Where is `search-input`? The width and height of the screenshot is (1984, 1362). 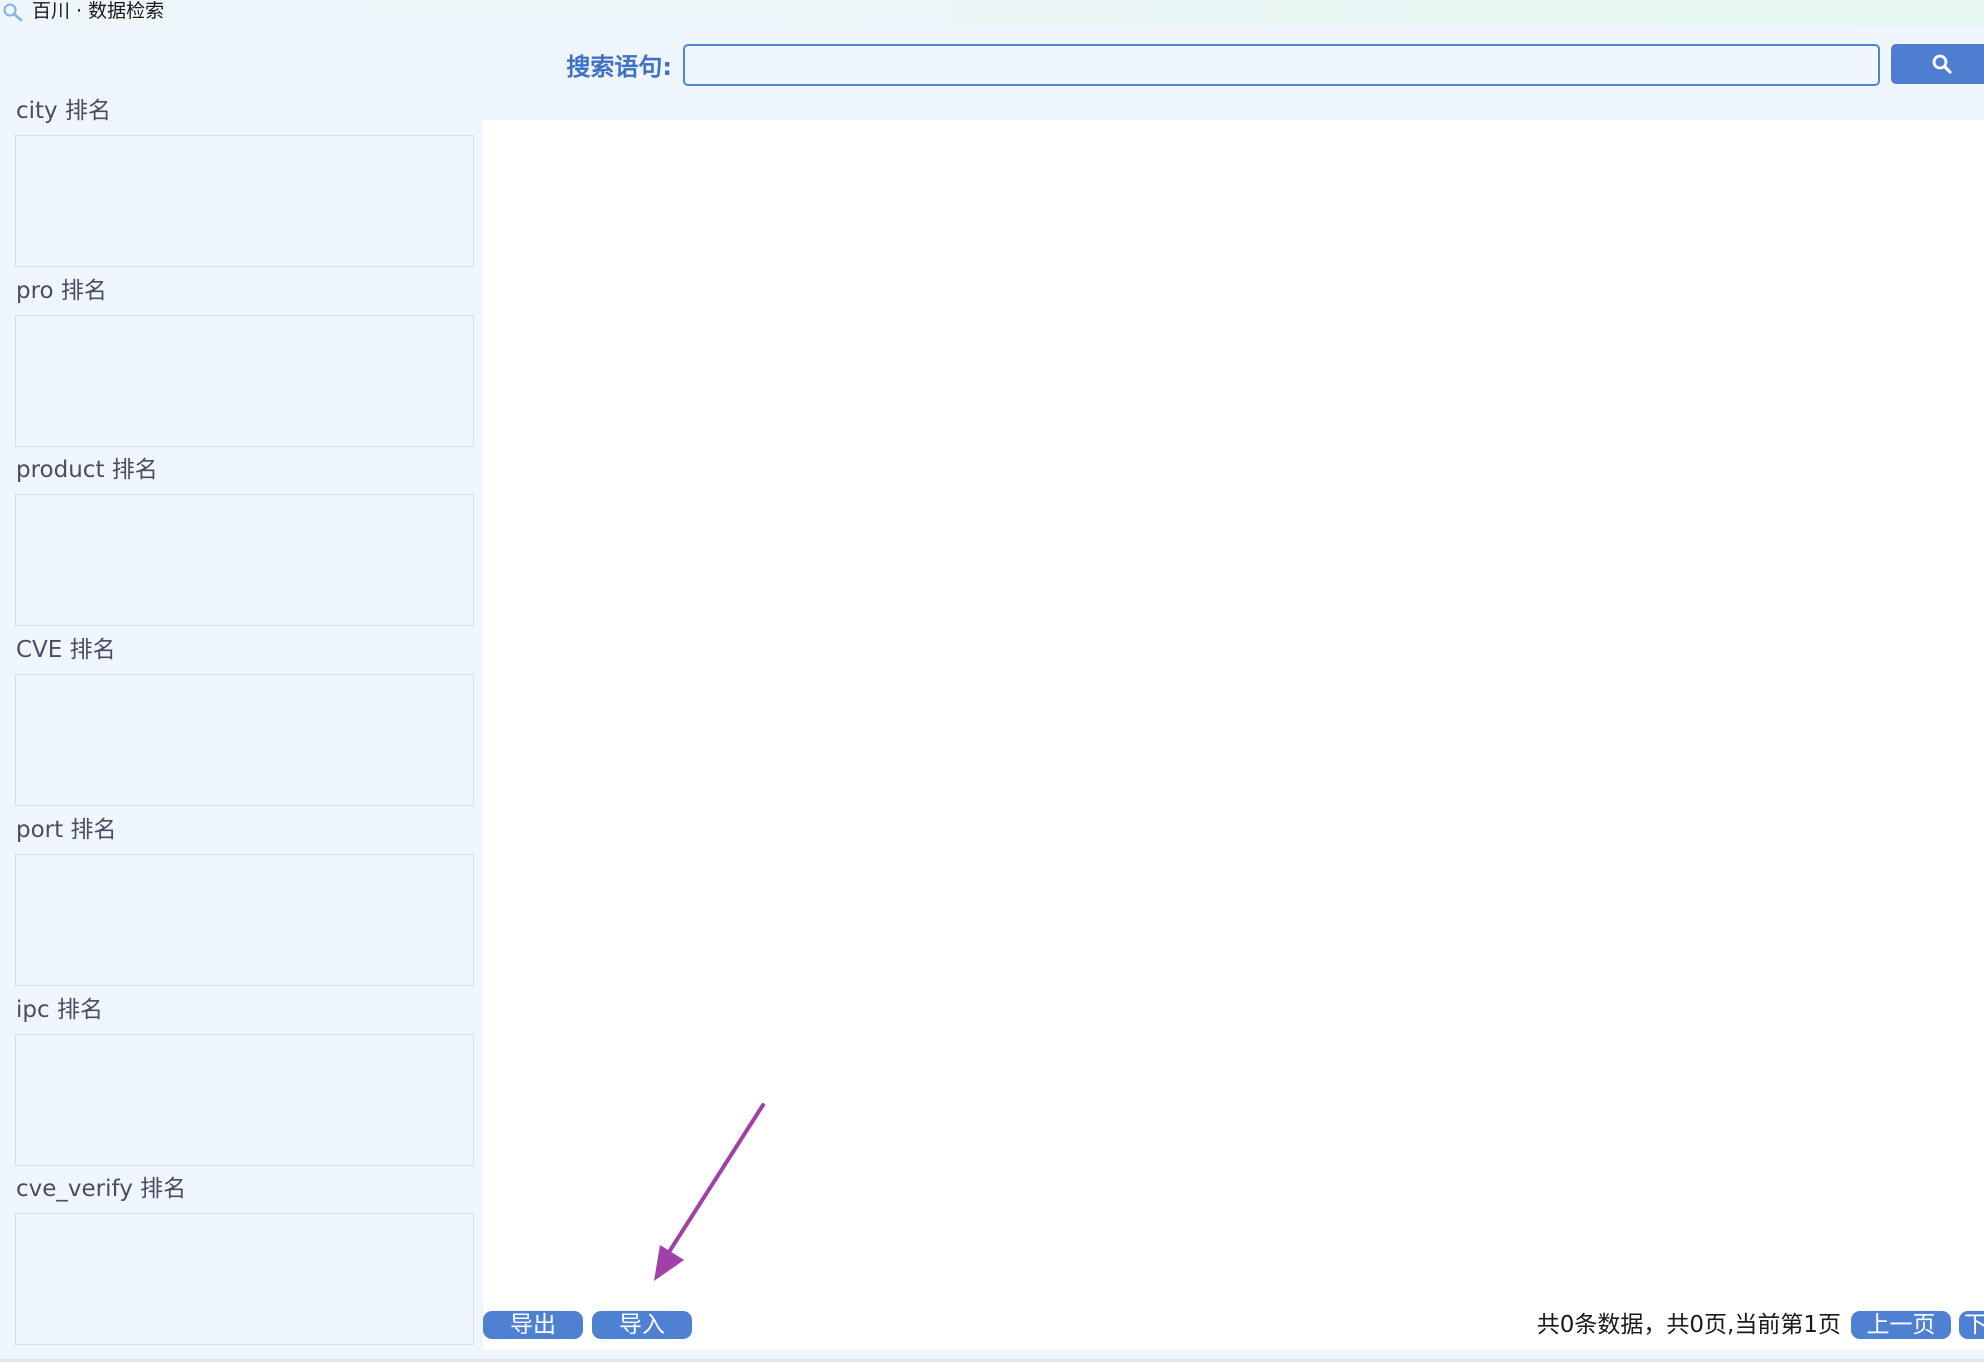 search-input is located at coordinates (1281, 65).